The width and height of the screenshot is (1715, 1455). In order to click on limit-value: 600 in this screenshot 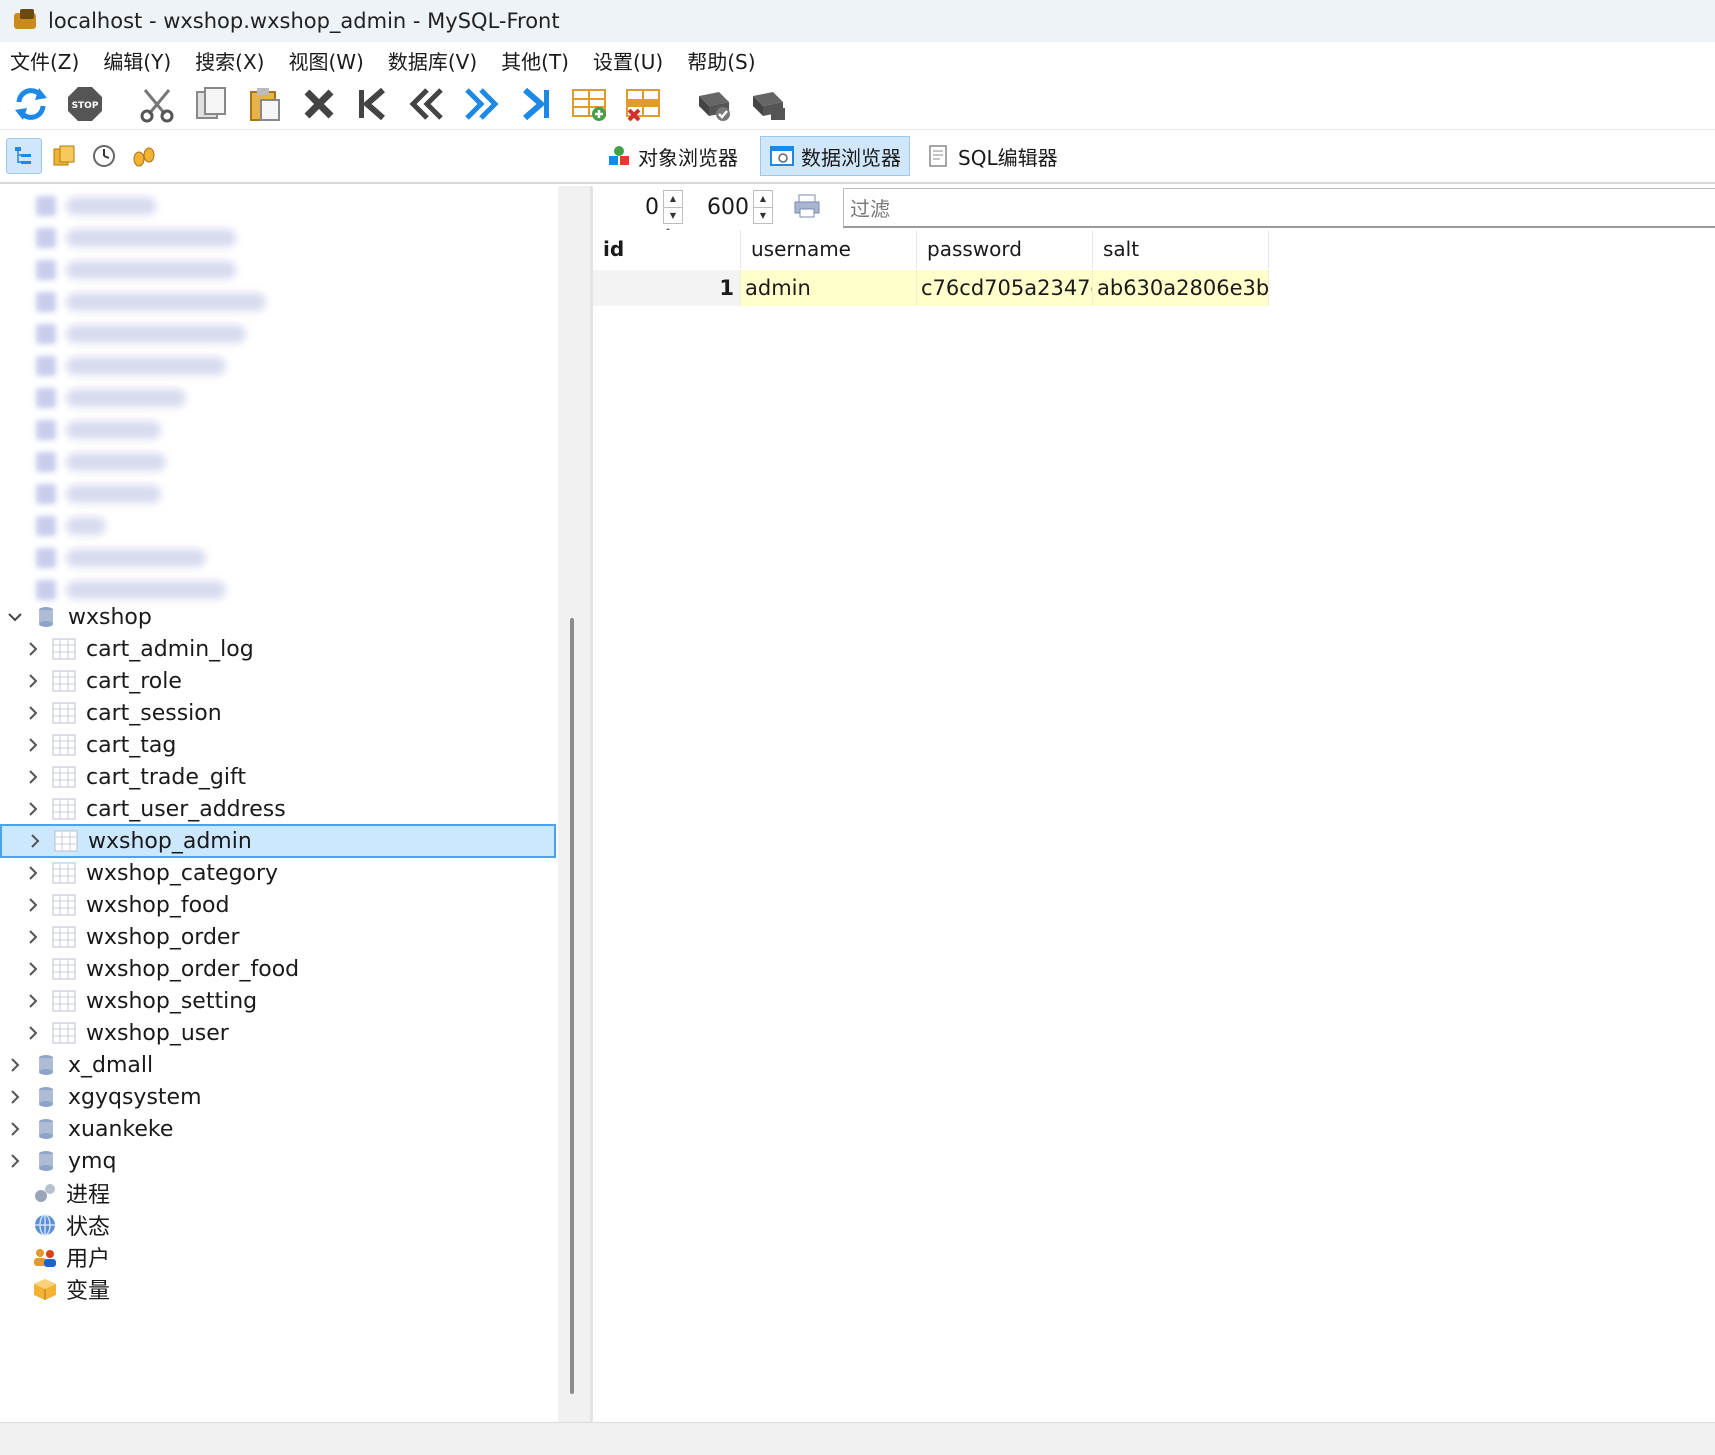, I will do `click(721, 207)`.